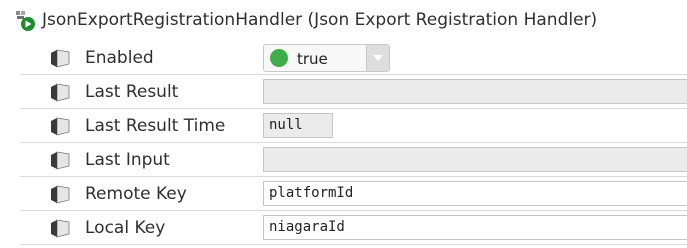  What do you see at coordinates (475, 91) in the screenshot?
I see `last-result-field` at bounding box center [475, 91].